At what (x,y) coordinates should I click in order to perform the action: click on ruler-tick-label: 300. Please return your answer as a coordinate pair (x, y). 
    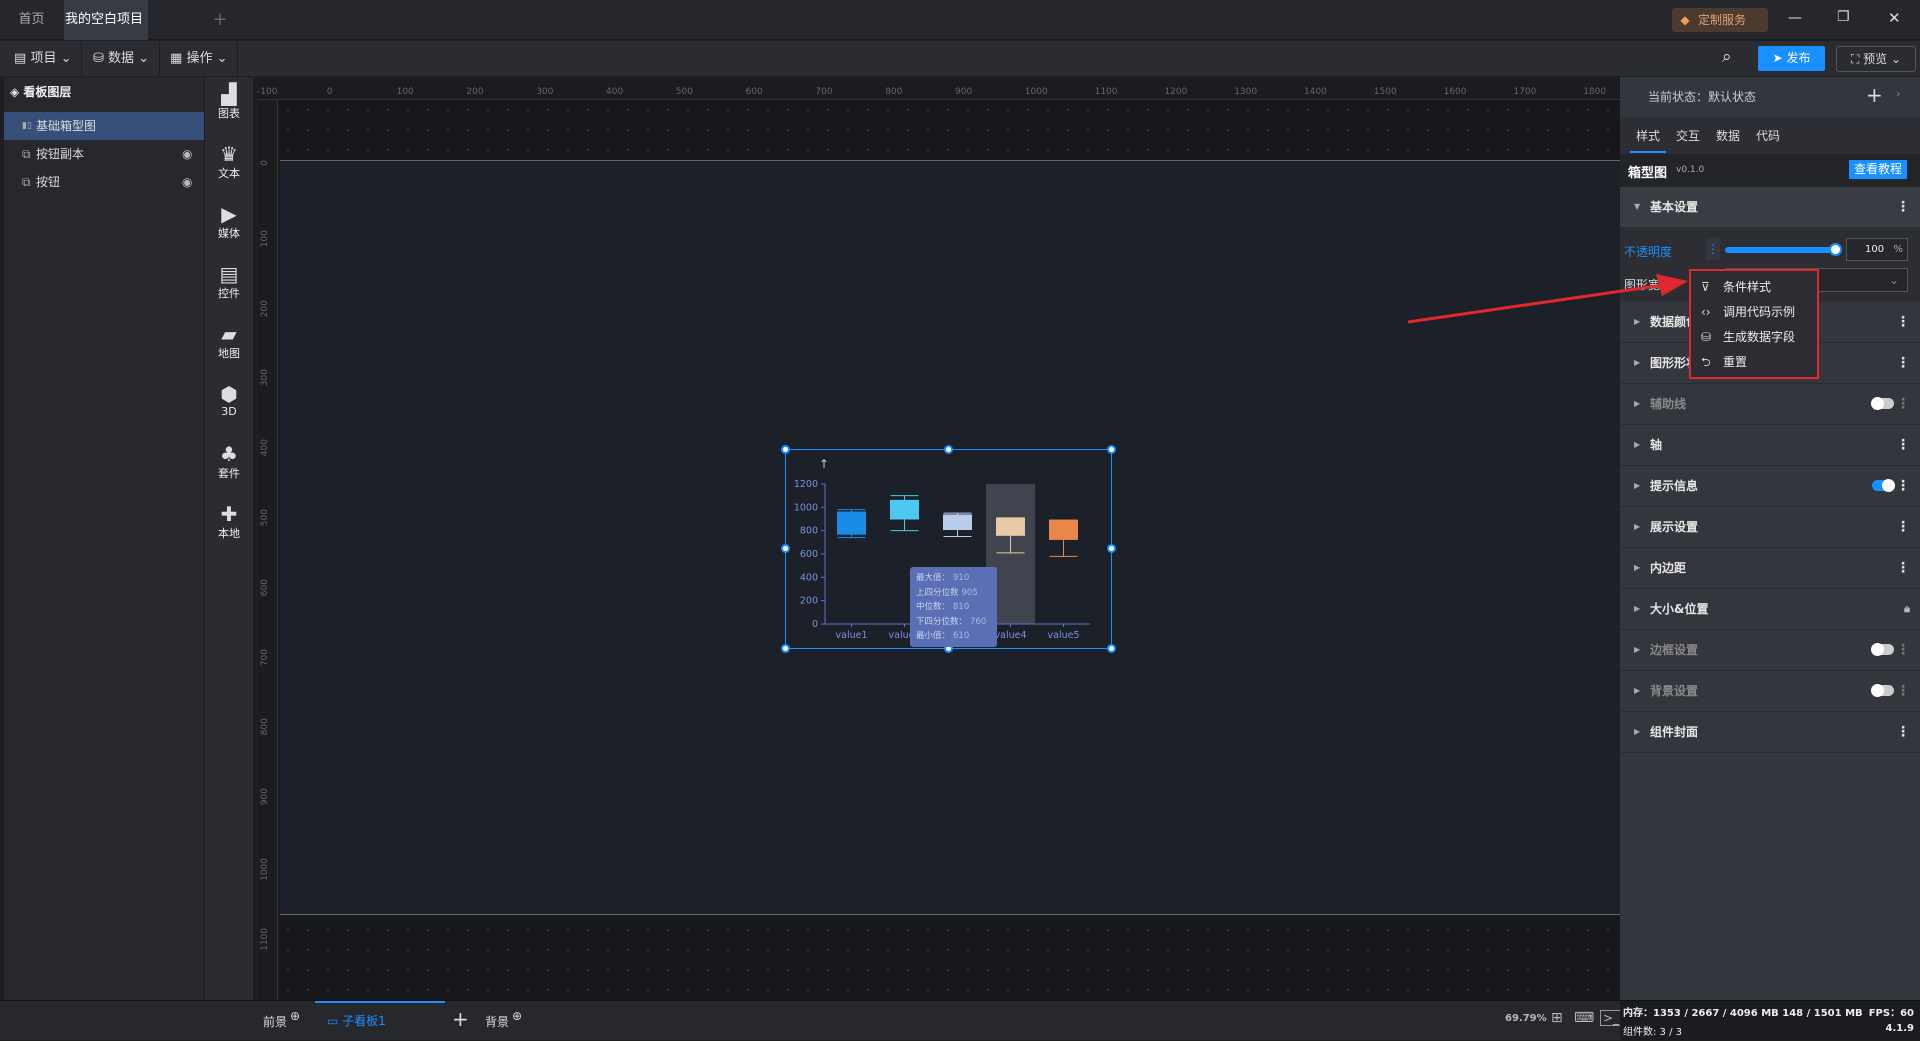
    Looking at the image, I should click on (545, 92).